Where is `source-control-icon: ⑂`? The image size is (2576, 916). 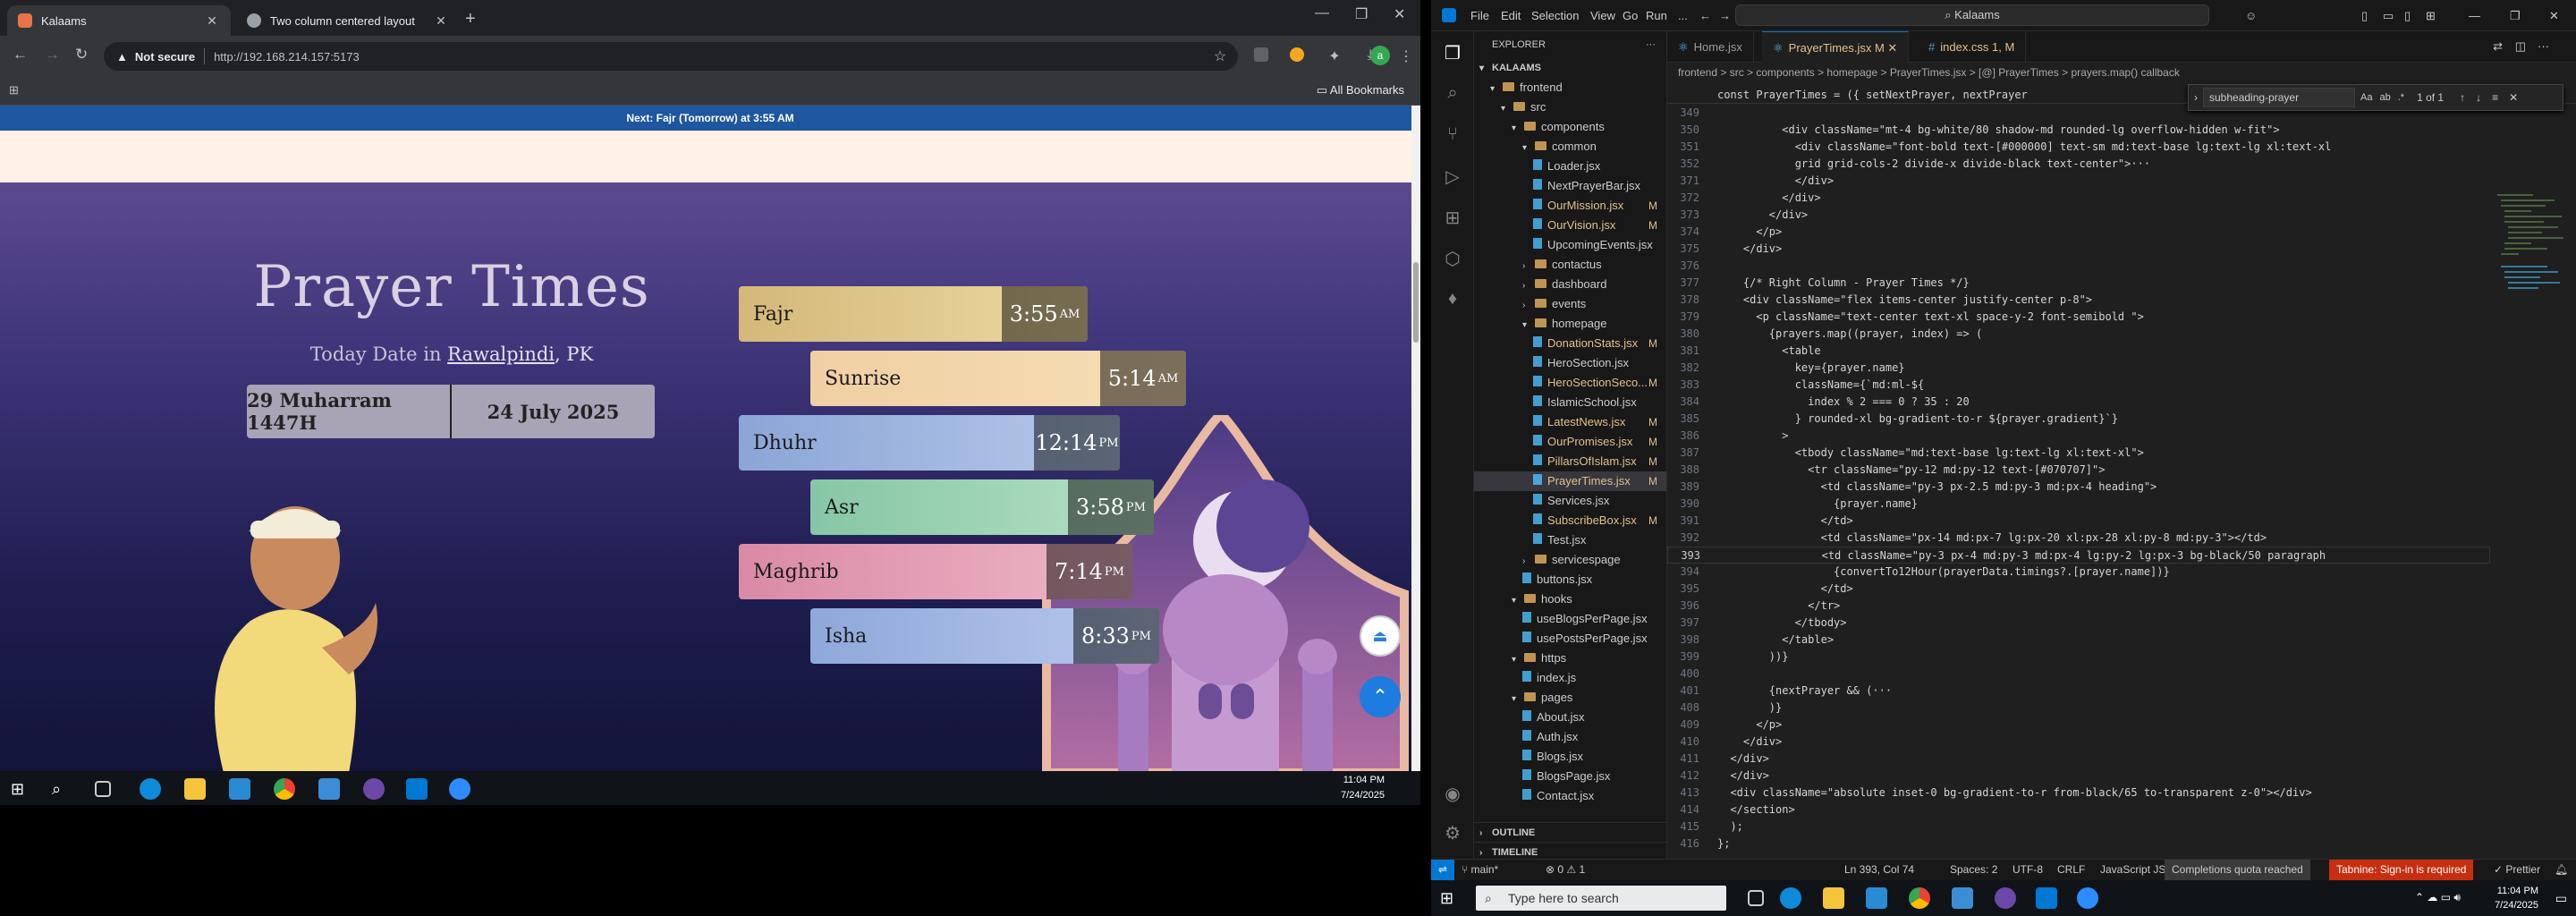 source-control-icon: ⑂ is located at coordinates (1452, 135).